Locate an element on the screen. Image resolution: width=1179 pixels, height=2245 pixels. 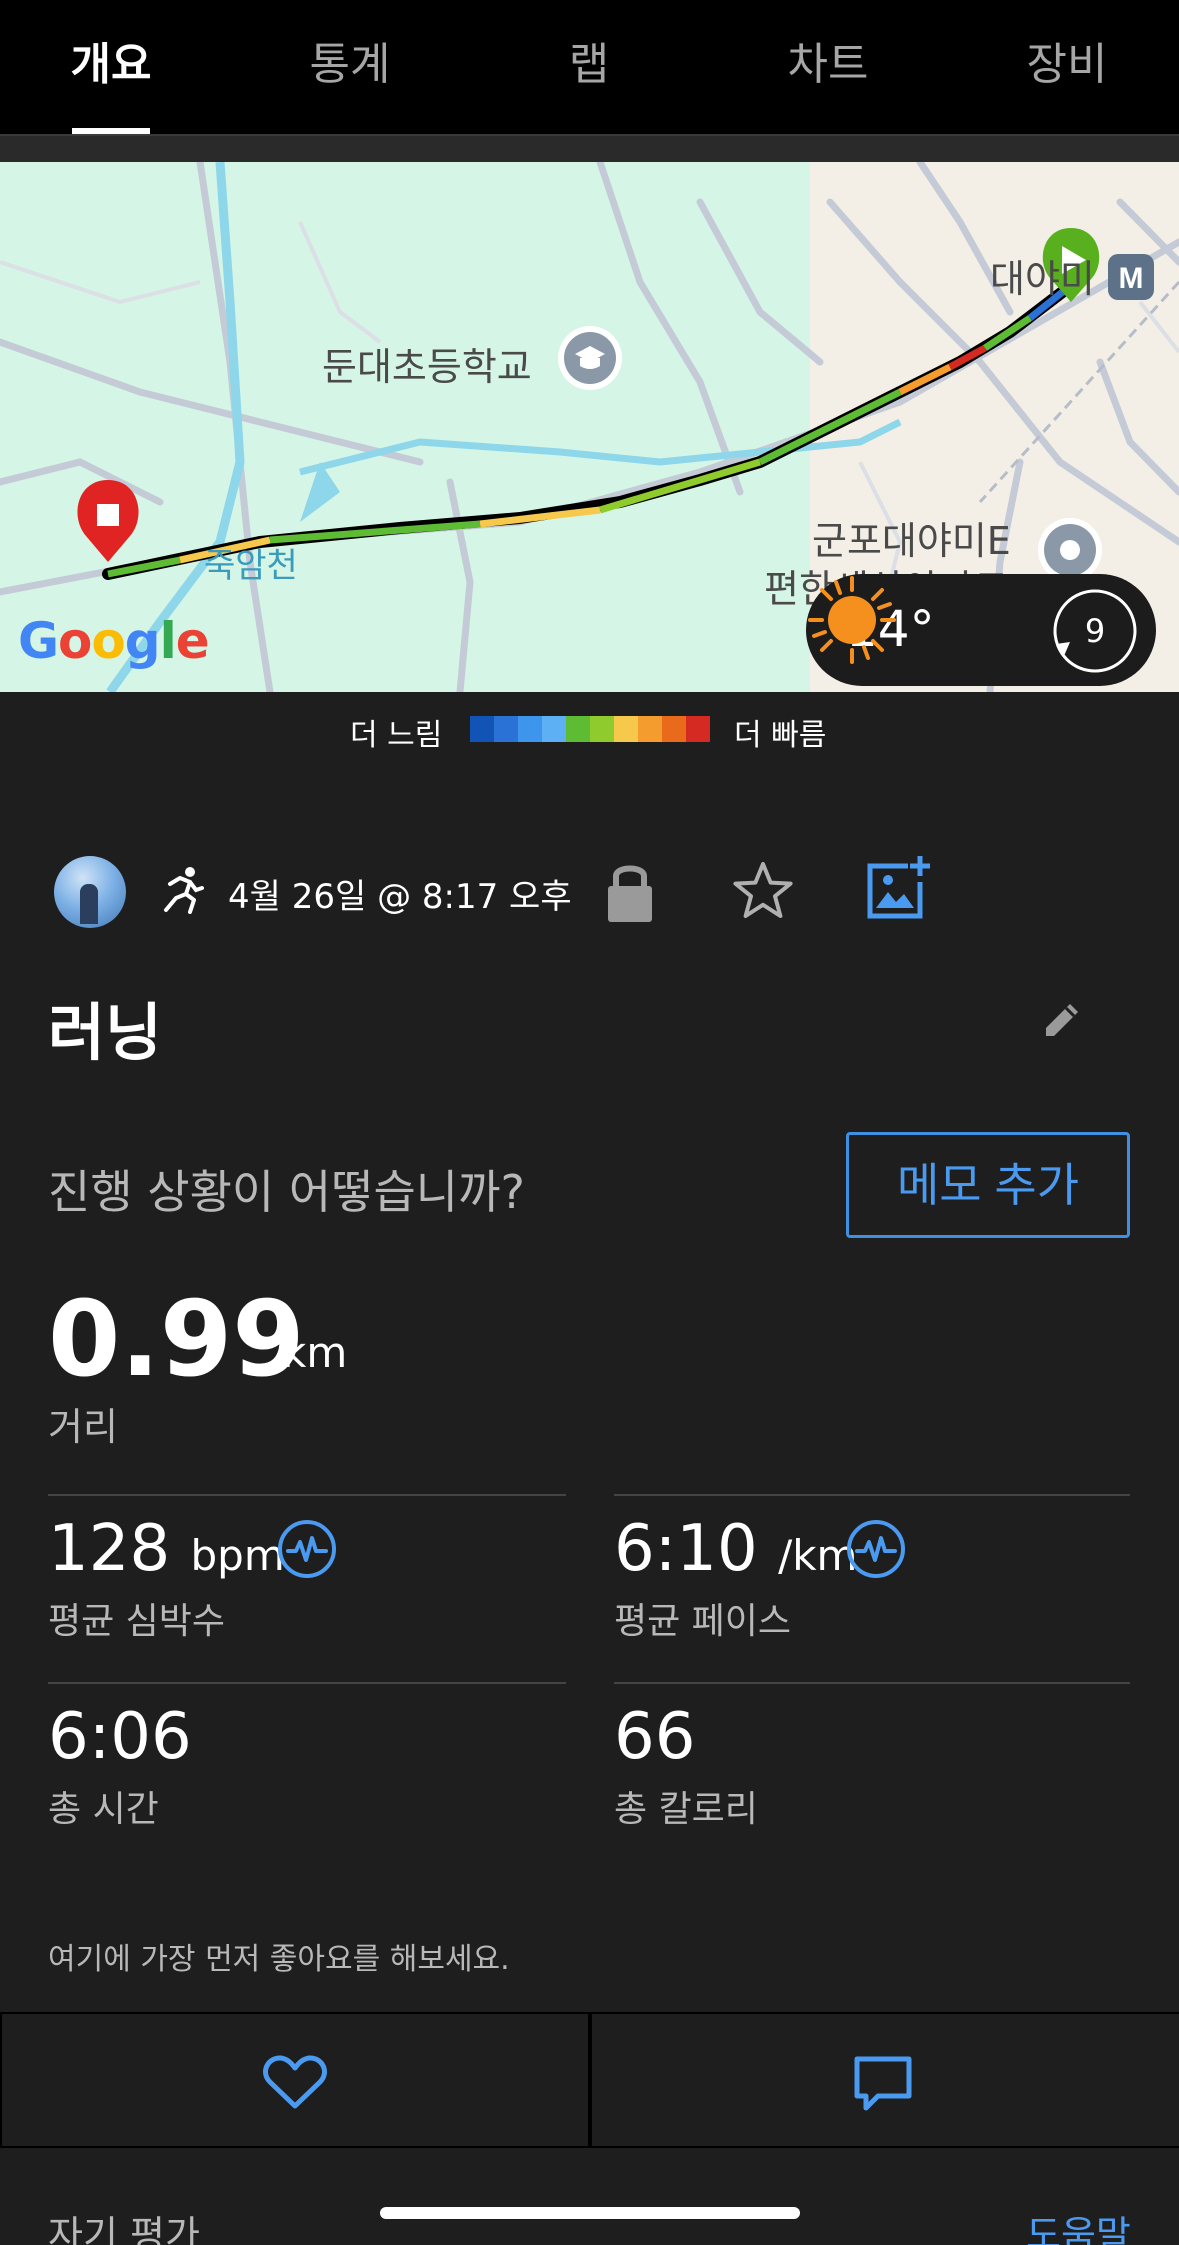
total-calories-value: 66 is located at coordinates (655, 1737).